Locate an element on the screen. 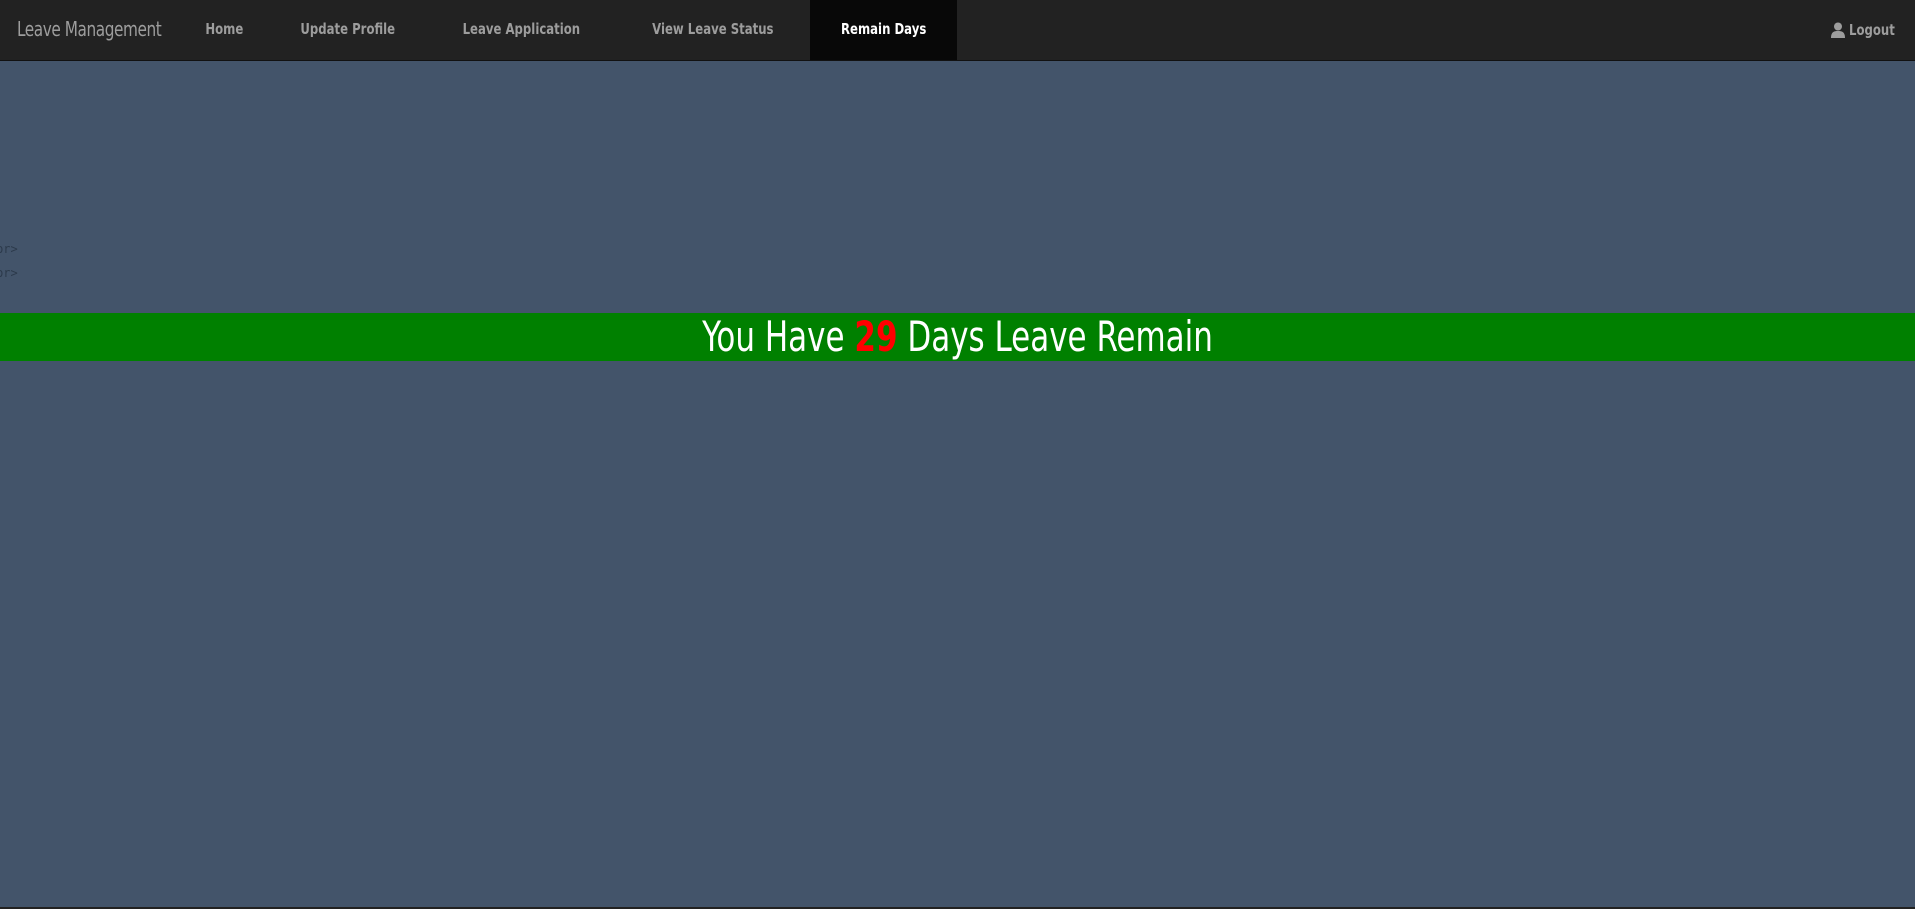 This screenshot has width=1915, height=909. banner-prefix: You Have is located at coordinates (773, 336).